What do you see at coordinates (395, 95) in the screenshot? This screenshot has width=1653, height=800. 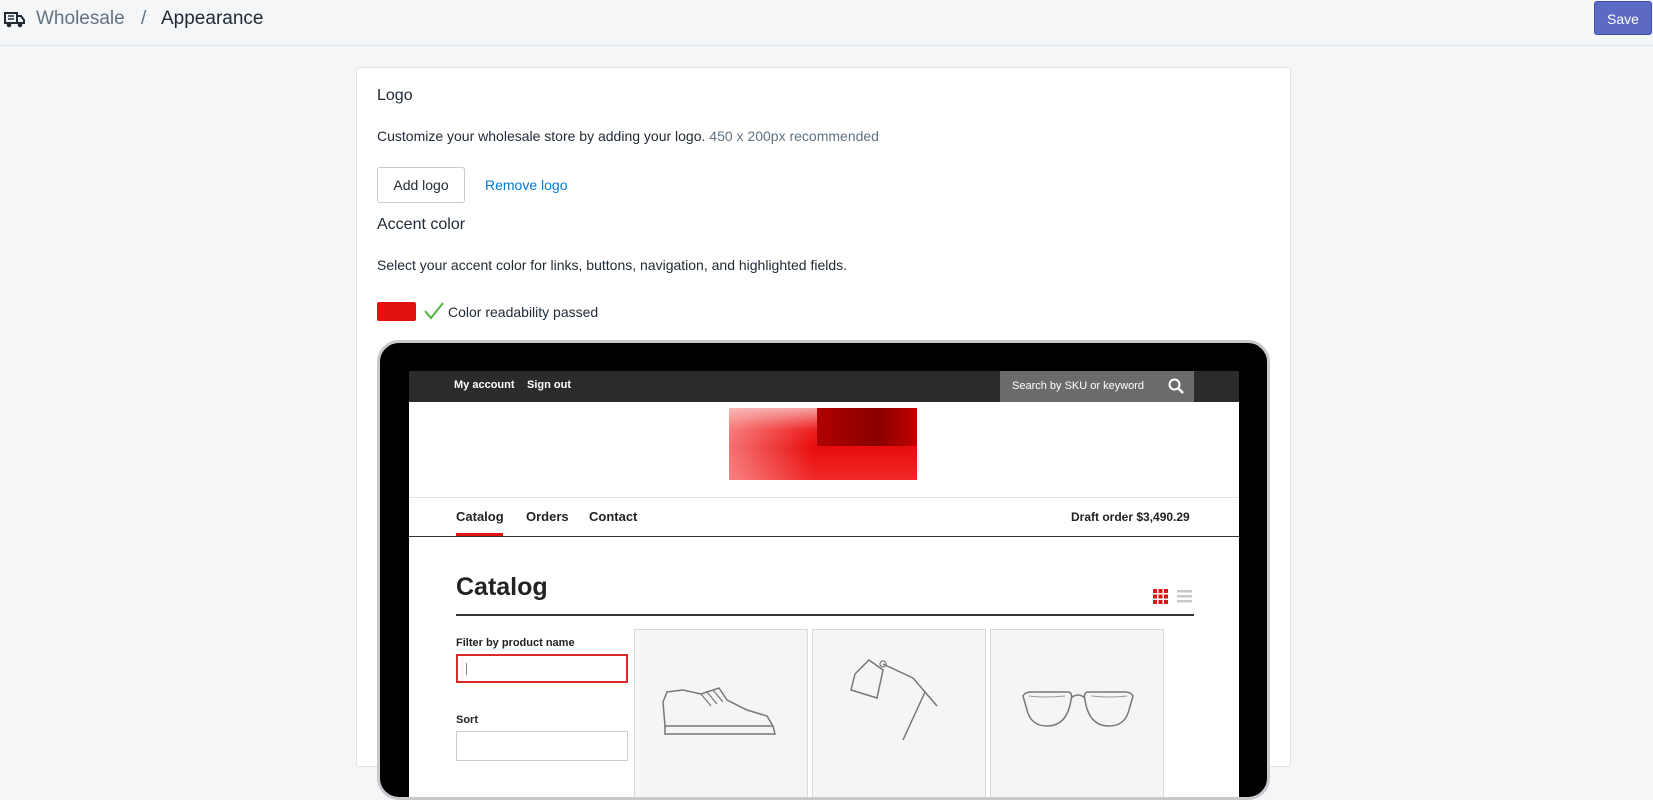 I see `logo-section-title: Logo` at bounding box center [395, 95].